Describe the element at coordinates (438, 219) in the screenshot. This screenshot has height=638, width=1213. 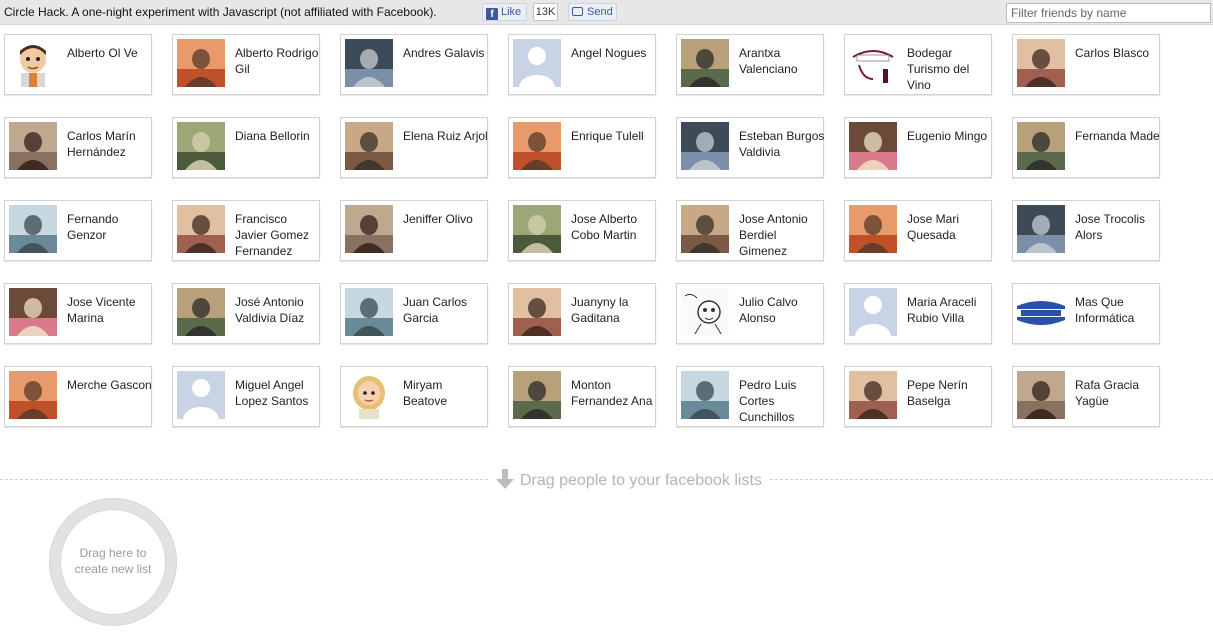
I see `friend-name: Jeniffer Olivo` at that location.